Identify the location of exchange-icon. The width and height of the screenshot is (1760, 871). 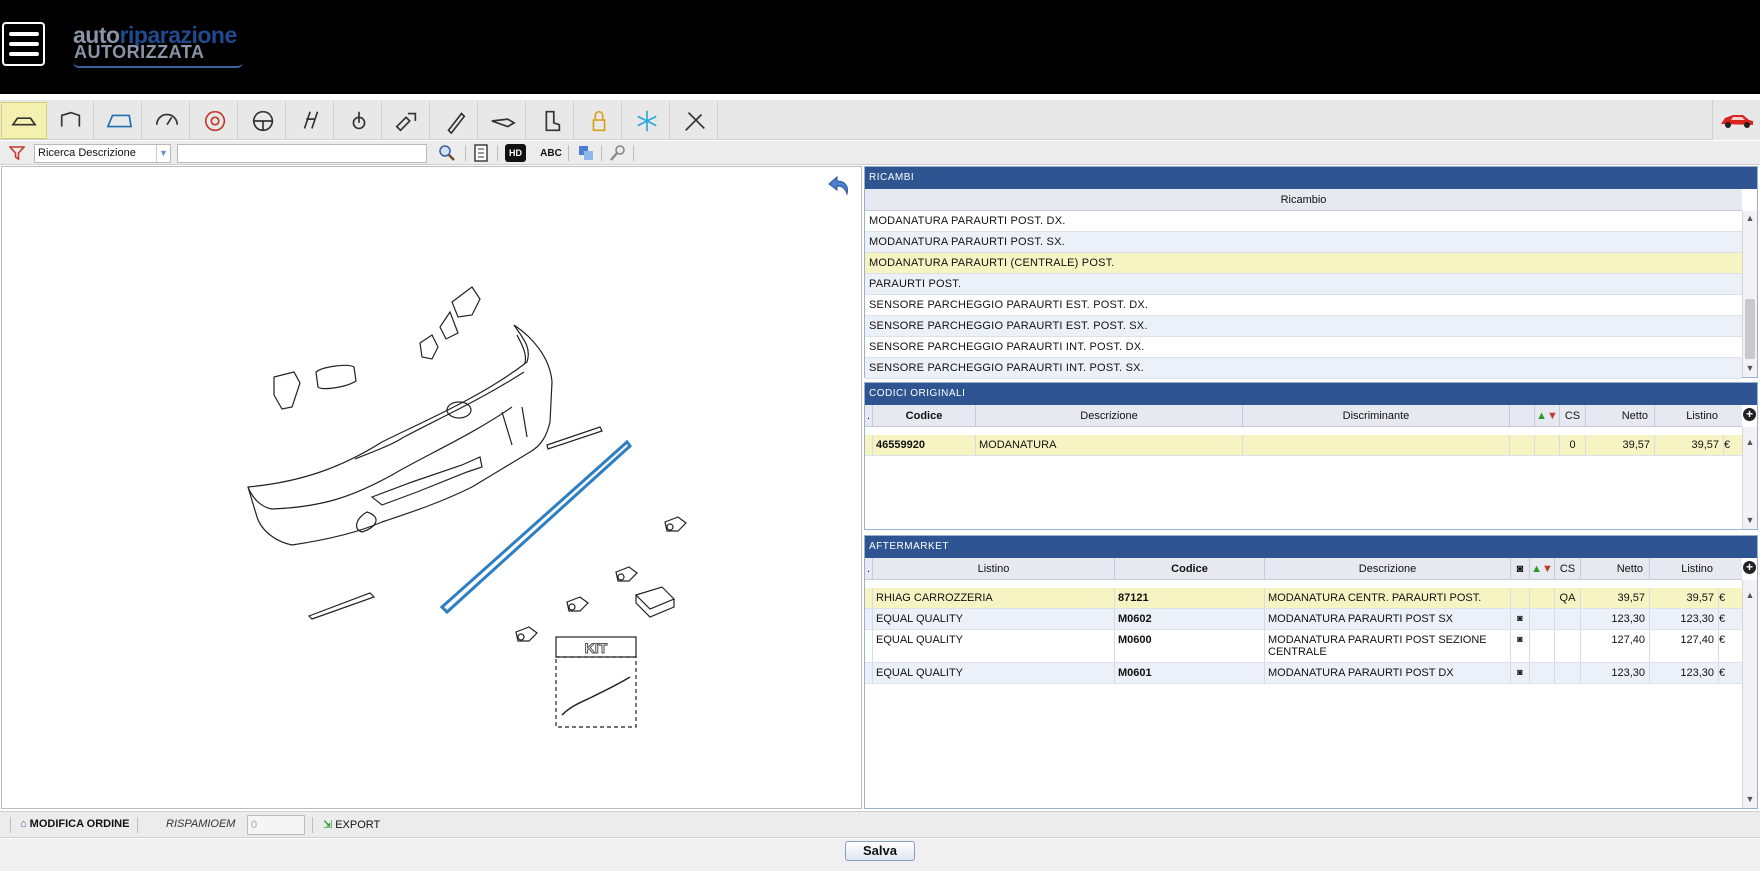
(586, 153).